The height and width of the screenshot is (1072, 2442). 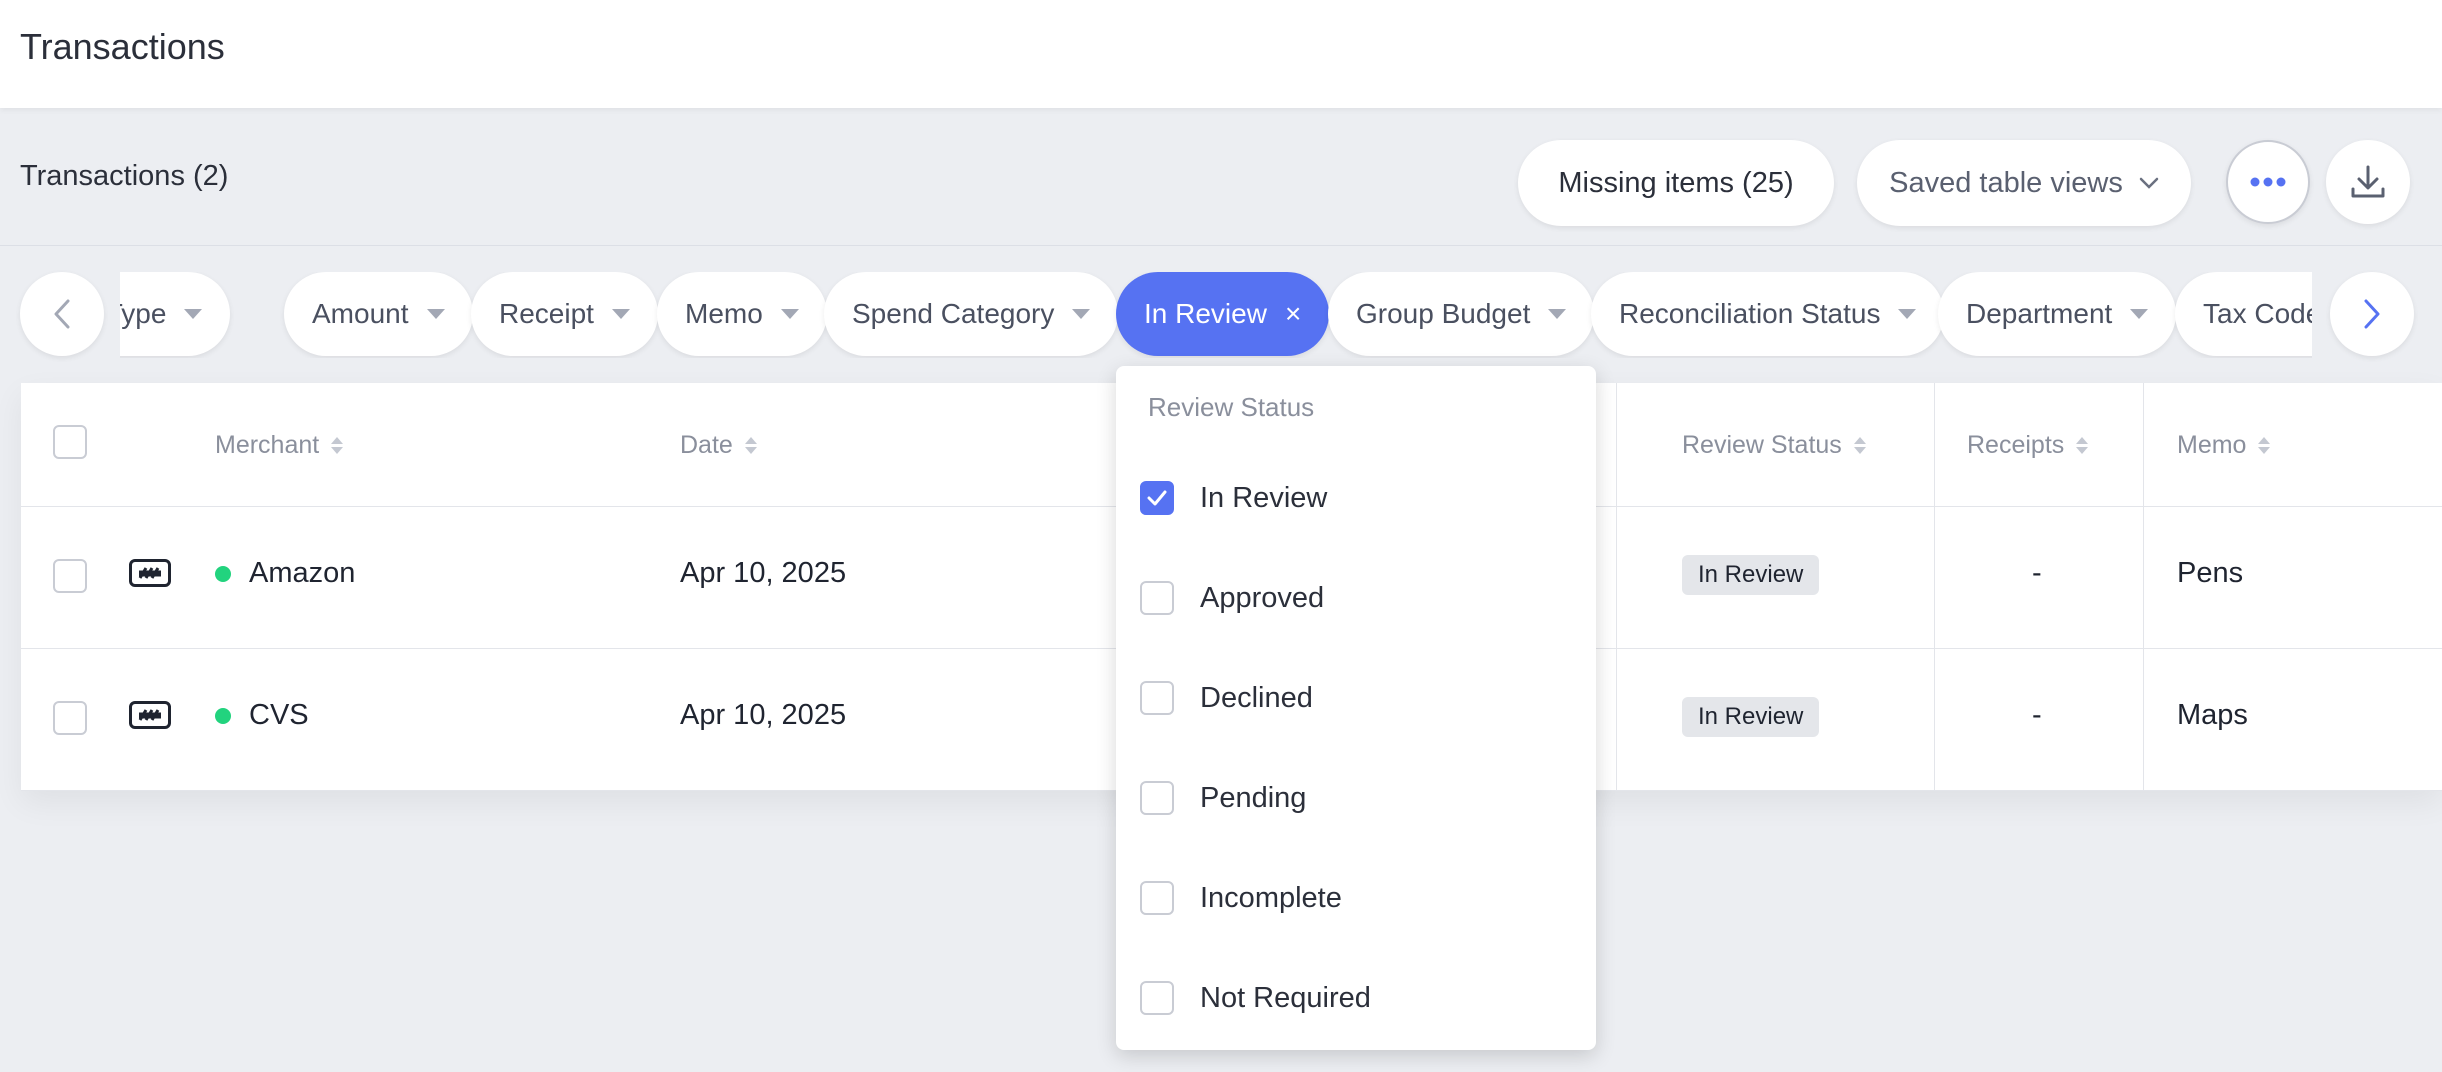 I want to click on filter-chip-tax-code: Tax Code, so click(x=2243, y=314).